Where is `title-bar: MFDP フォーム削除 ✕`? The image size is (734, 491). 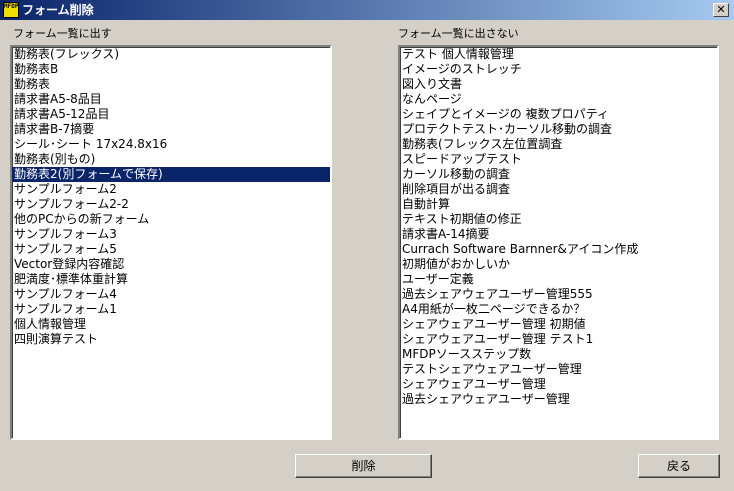 title-bar: MFDP フォーム削除 ✕ is located at coordinates (367, 10).